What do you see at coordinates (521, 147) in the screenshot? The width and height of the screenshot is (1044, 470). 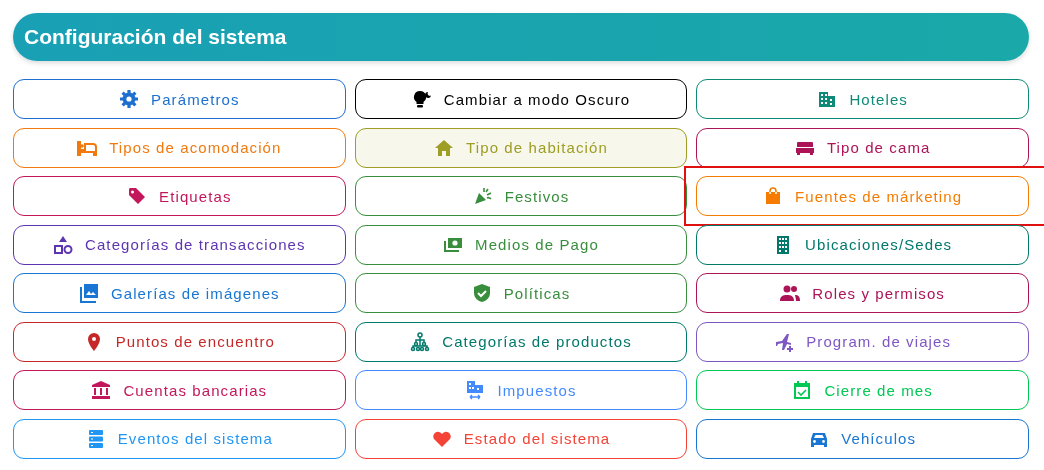 I see `settings-button: Tipo de habitación` at bounding box center [521, 147].